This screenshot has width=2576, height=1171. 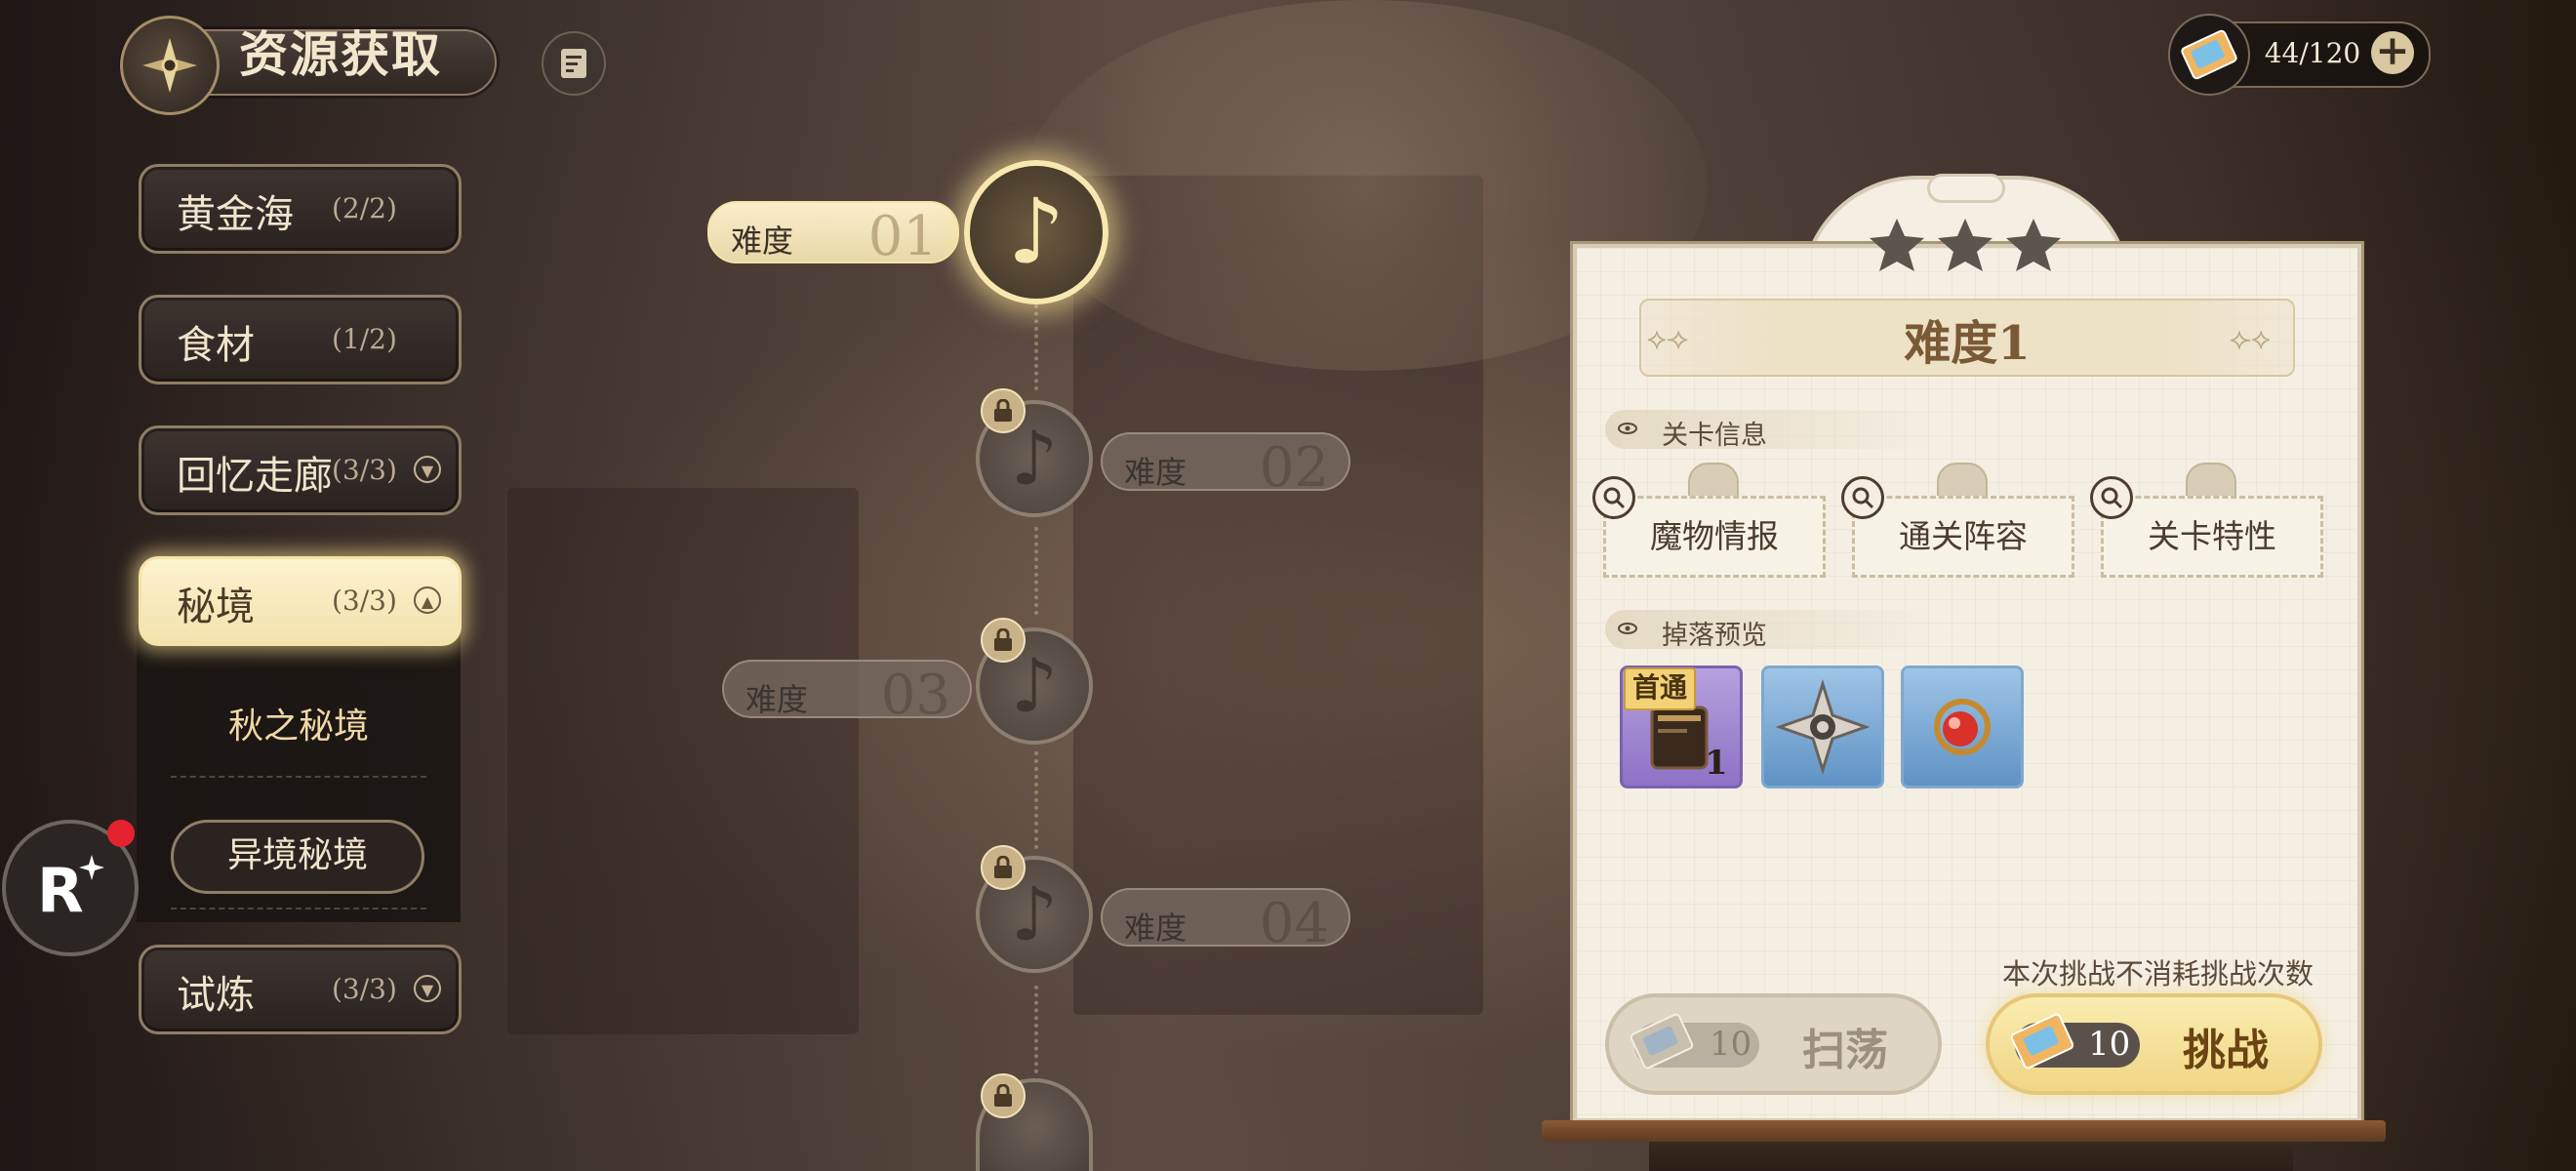 I want to click on menu-item-label: 食材, so click(x=216, y=345).